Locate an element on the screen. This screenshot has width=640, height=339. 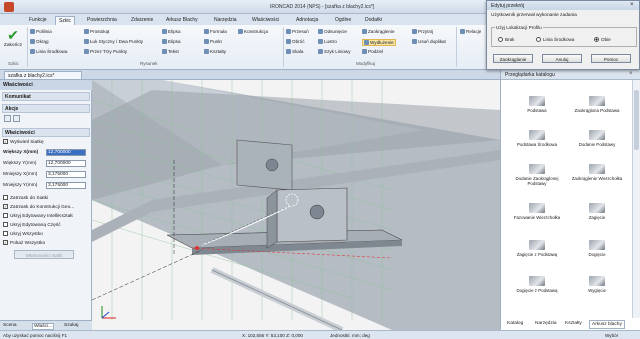
catalog-item: Zagięcie is located at coordinates (597, 211).